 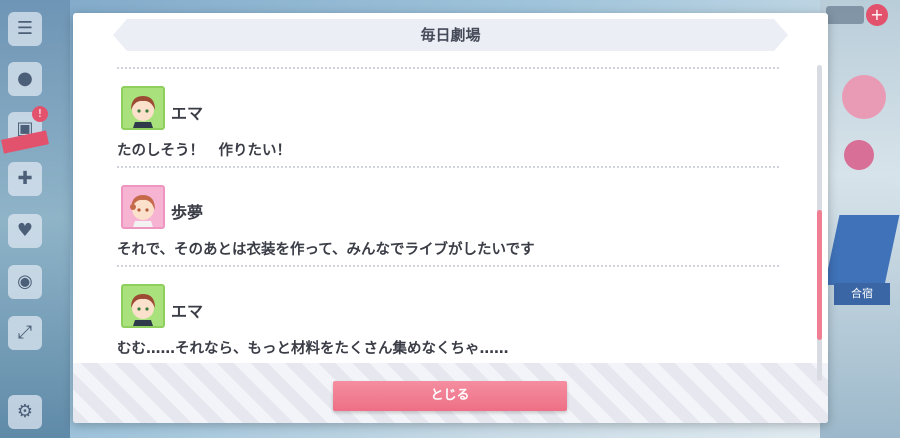 What do you see at coordinates (25, 29) in the screenshot?
I see `menu-icon: ☰` at bounding box center [25, 29].